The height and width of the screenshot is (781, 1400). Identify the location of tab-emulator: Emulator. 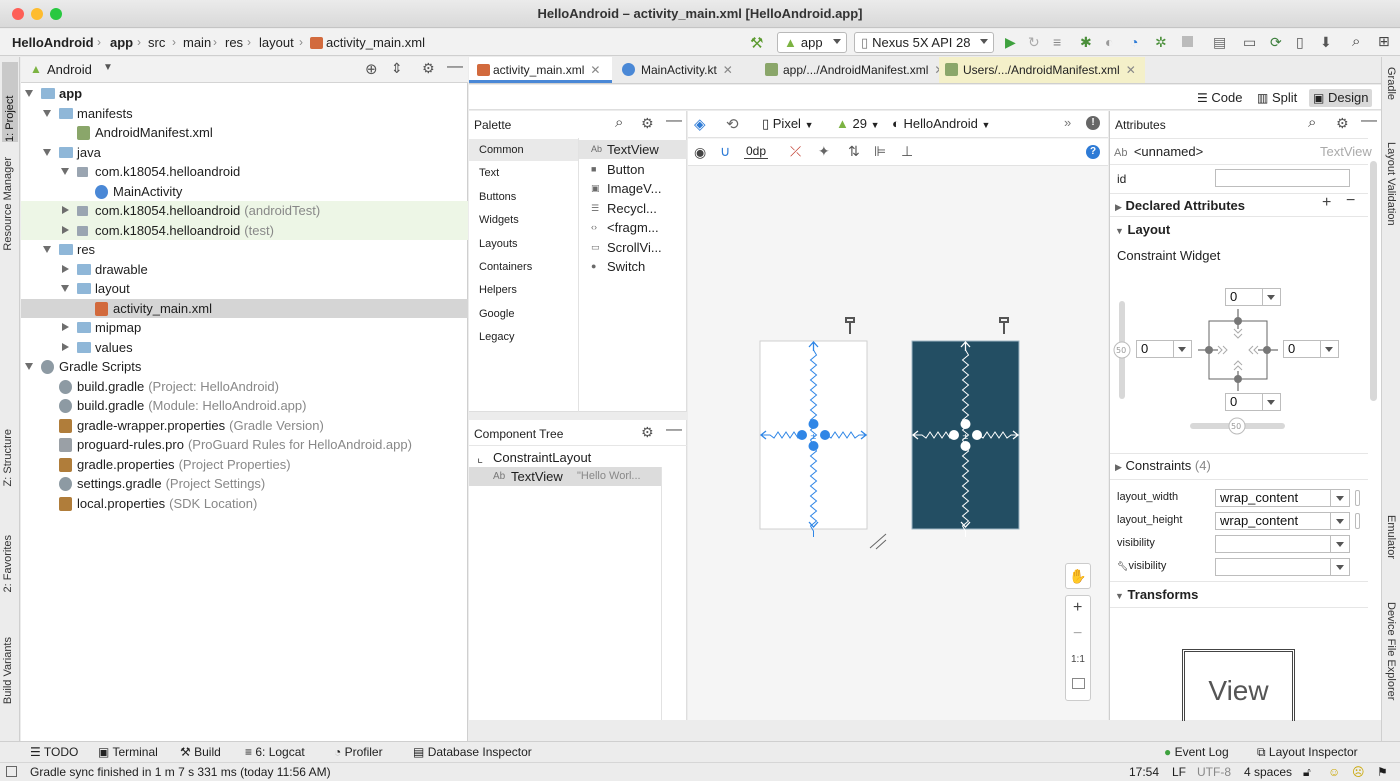
(1391, 537).